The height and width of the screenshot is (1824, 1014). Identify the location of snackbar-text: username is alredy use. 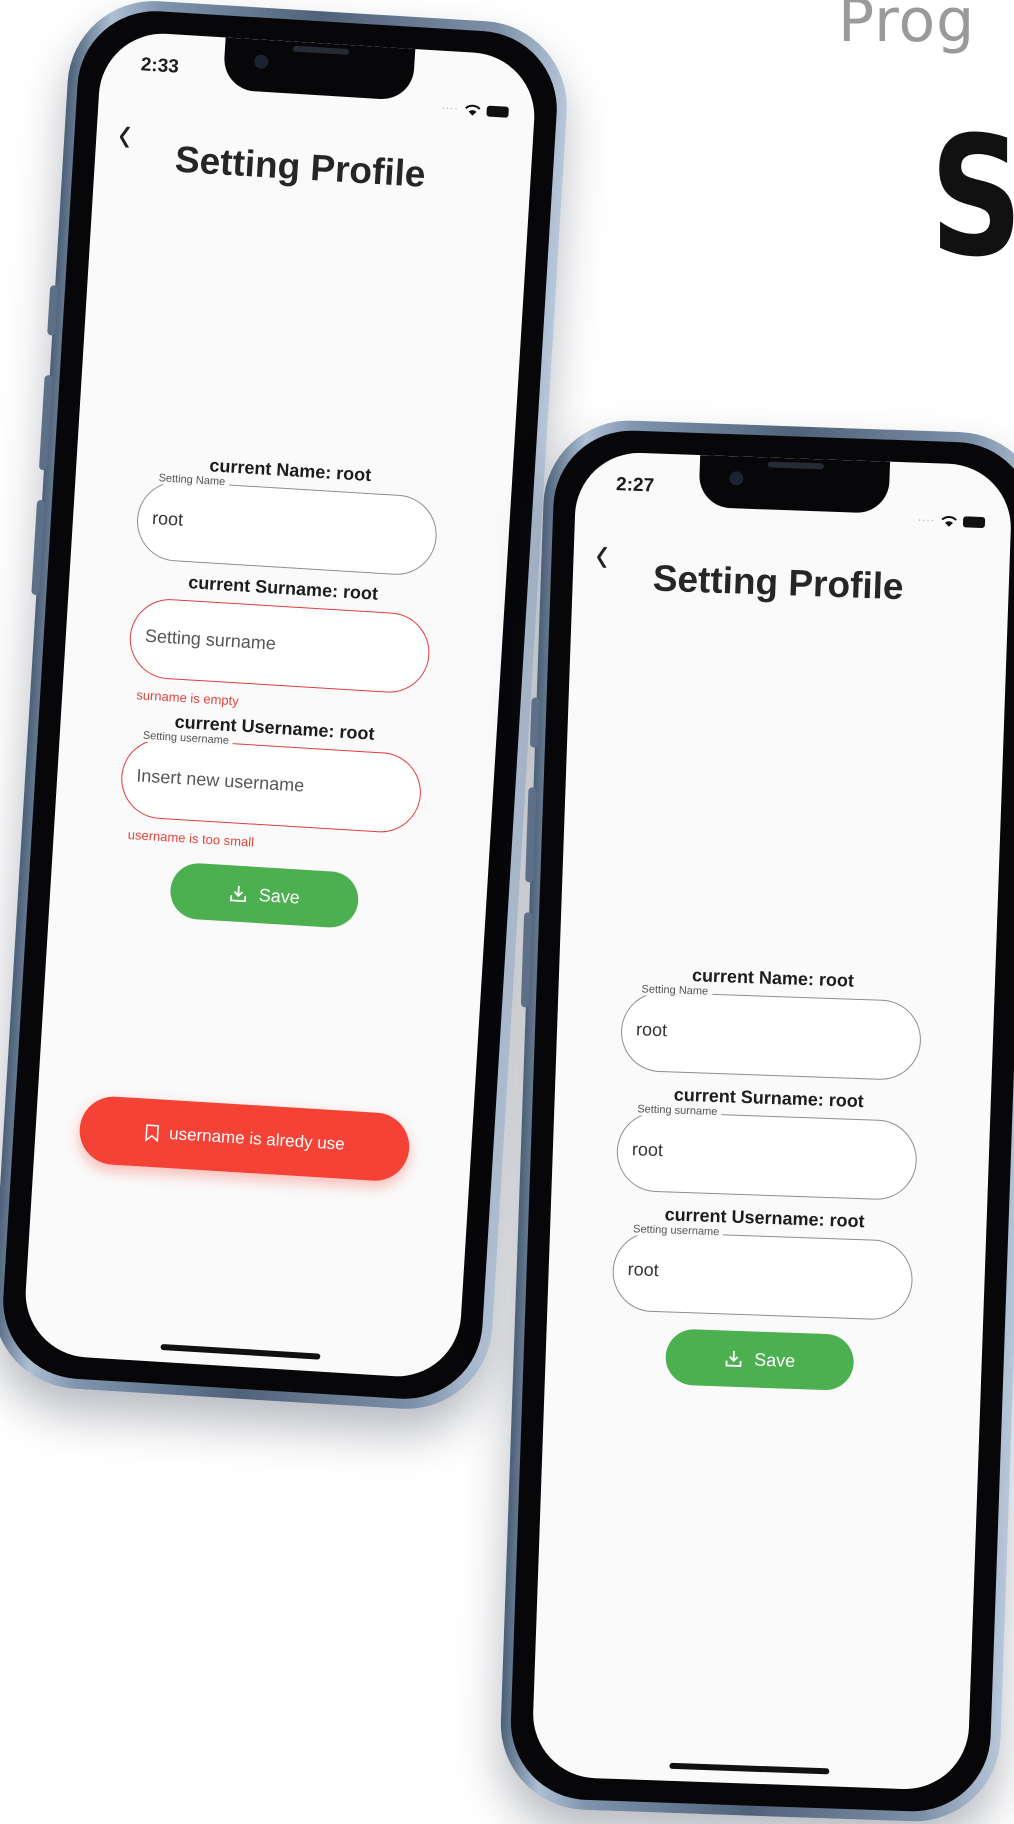
(257, 1139).